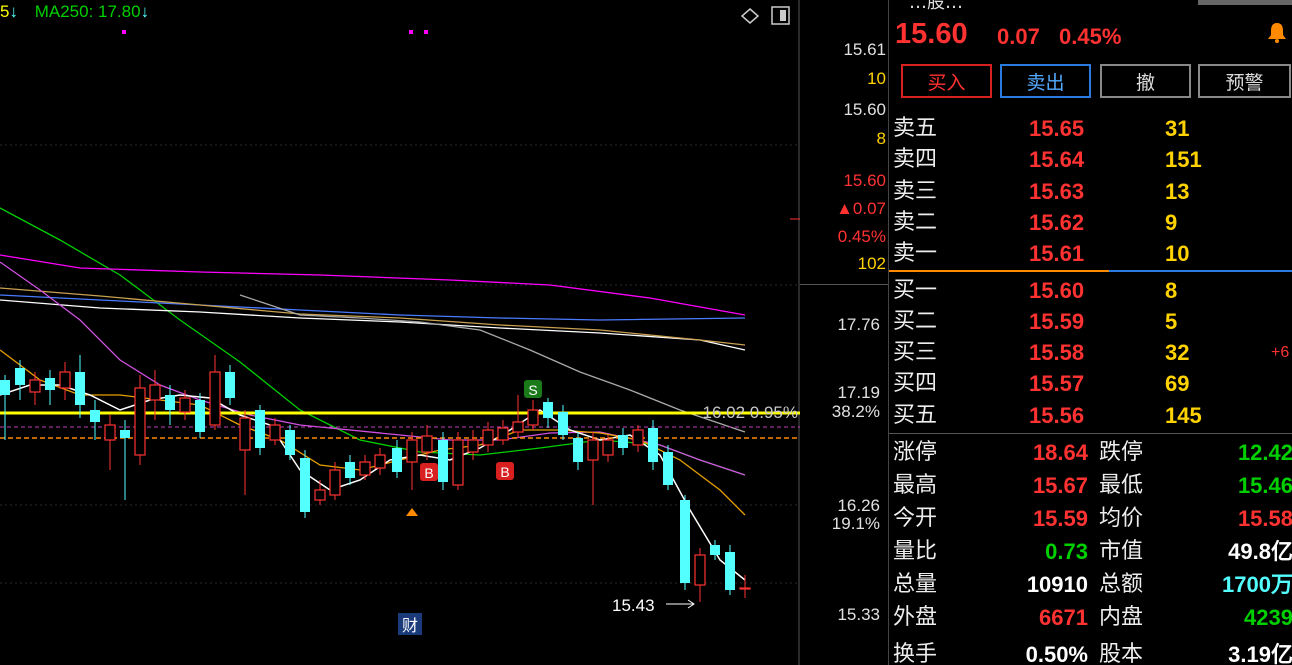  Describe the element at coordinates (1090, 551) in the screenshot. I see `stats-row-ratio-cap: 量比 0.73 市值 49.8亿` at that location.